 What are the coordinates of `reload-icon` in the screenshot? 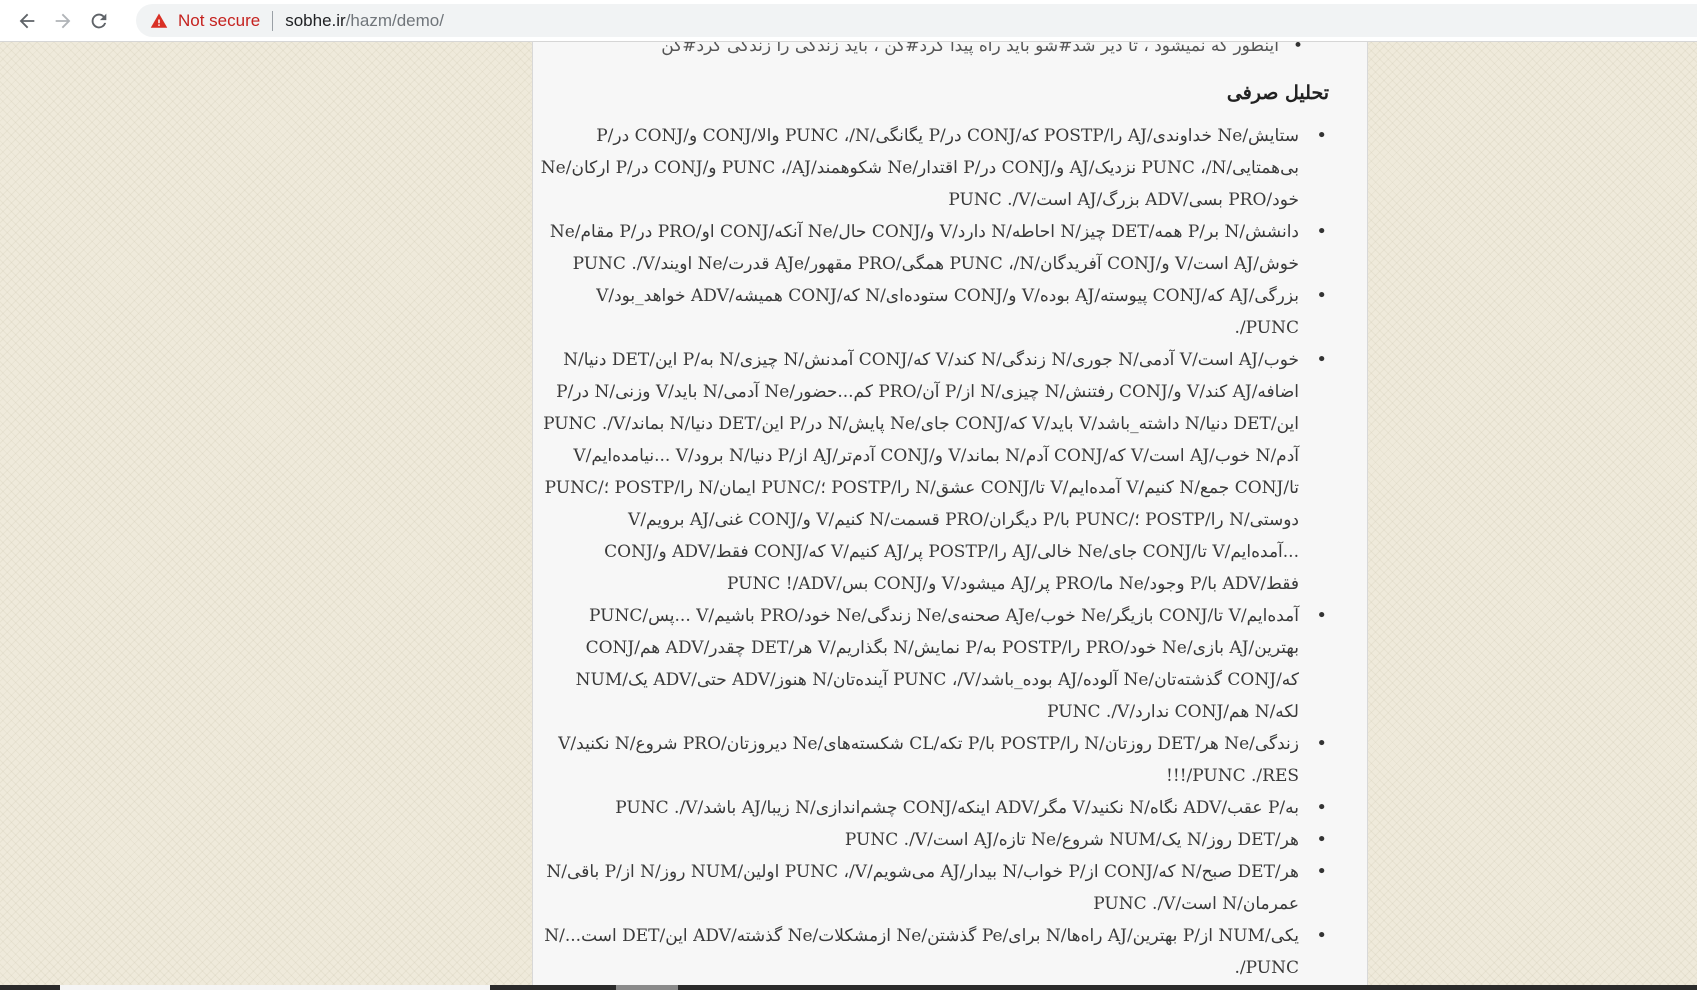 It's located at (99, 21).